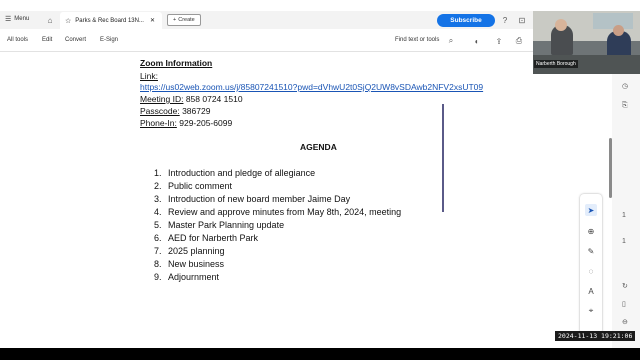  Describe the element at coordinates (443, 158) in the screenshot. I see `text-cursor` at that location.